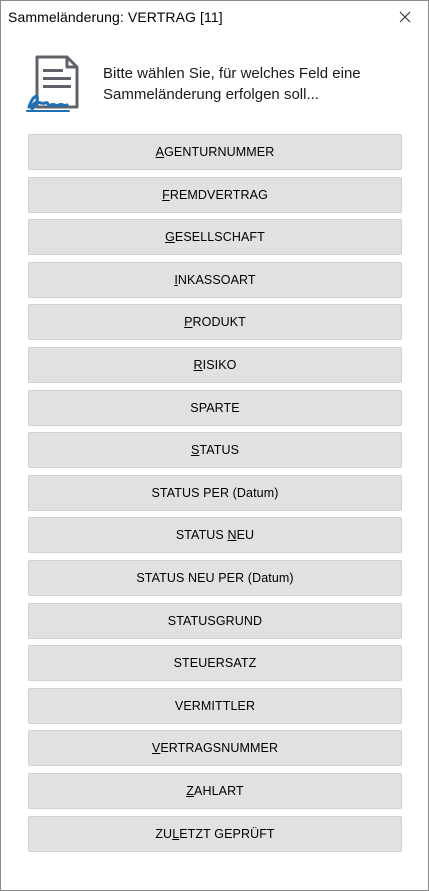 Image resolution: width=429 pixels, height=891 pixels. I want to click on field-button-label: VERTRAGSNUMMER, so click(215, 748).